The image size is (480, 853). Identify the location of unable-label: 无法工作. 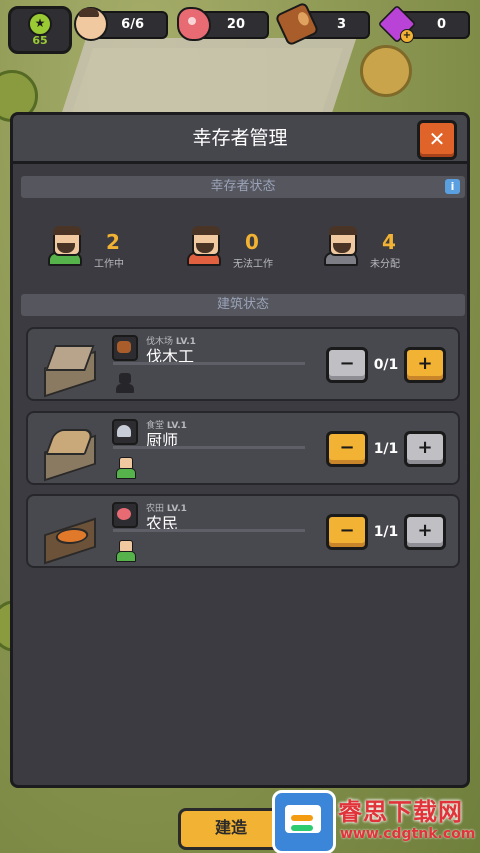
(253, 264).